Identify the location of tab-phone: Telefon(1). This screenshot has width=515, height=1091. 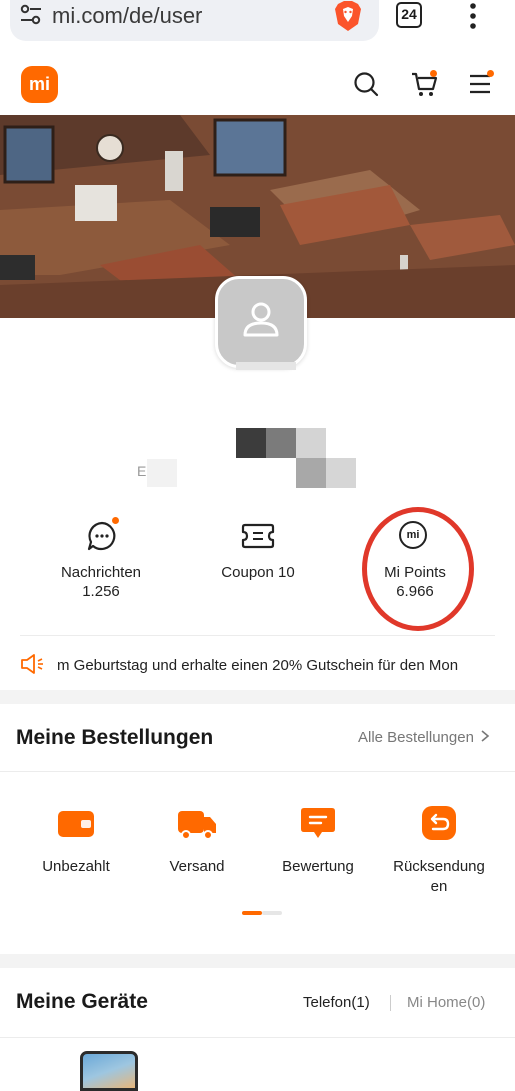
(336, 1002).